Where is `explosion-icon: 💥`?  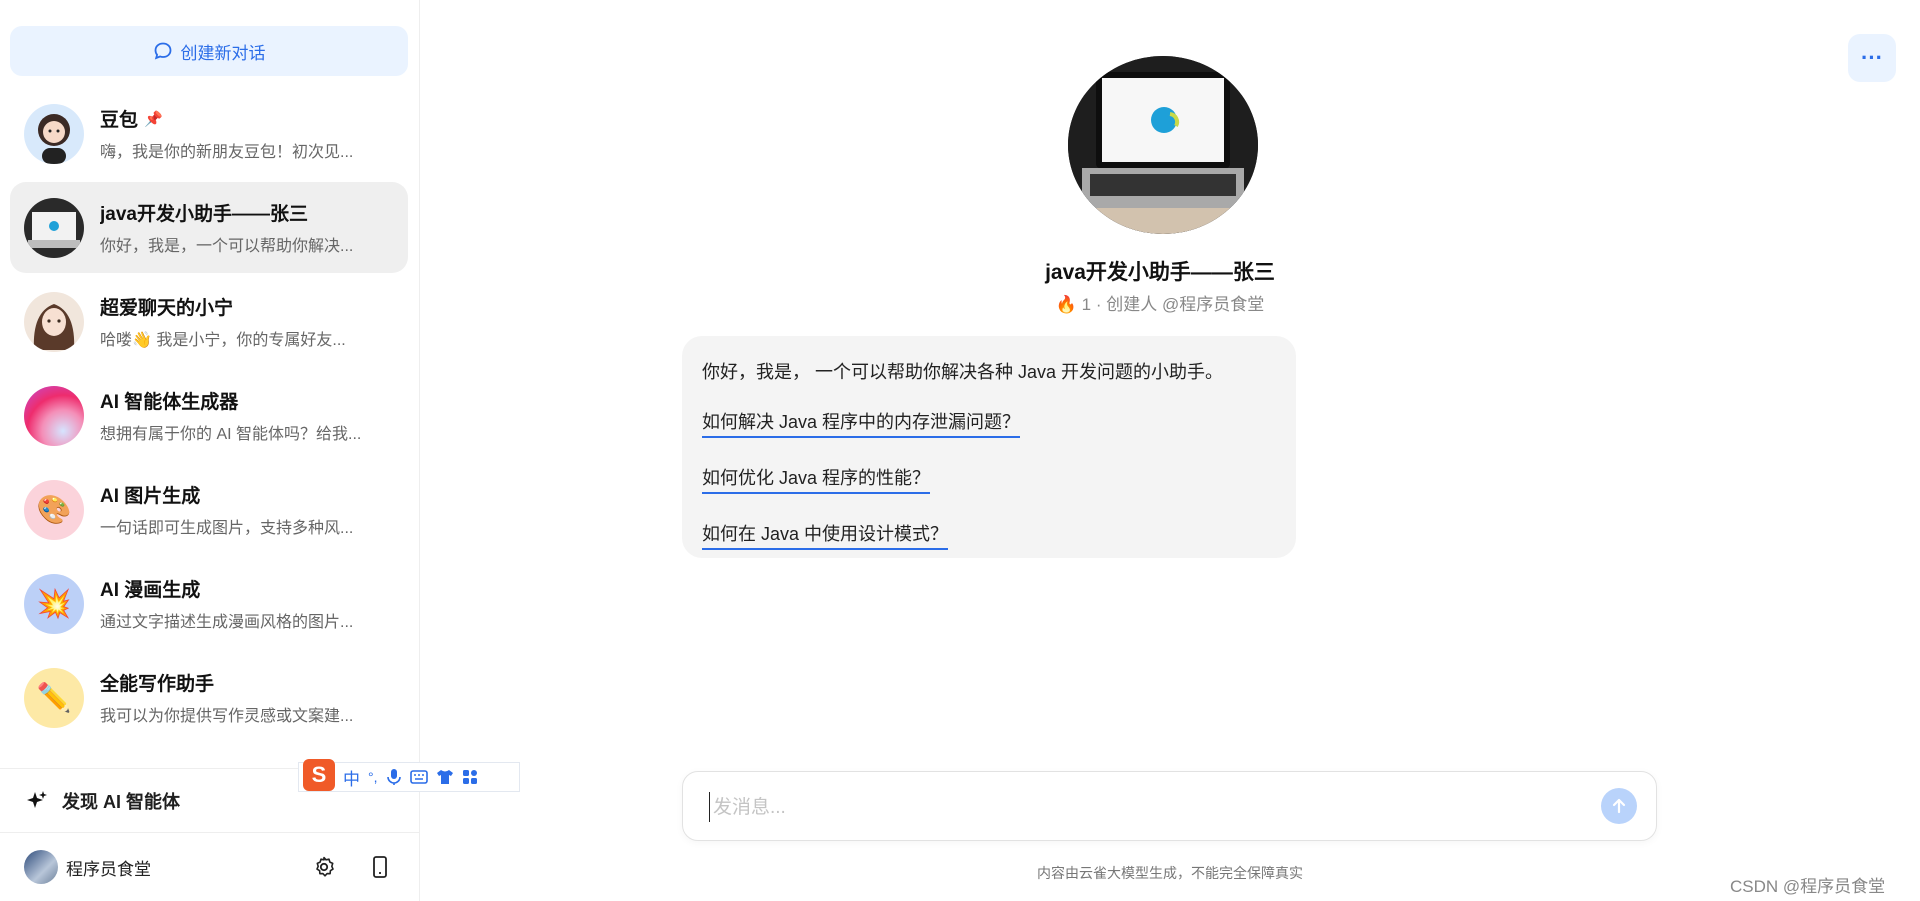
explosion-icon: 💥 is located at coordinates (54, 603).